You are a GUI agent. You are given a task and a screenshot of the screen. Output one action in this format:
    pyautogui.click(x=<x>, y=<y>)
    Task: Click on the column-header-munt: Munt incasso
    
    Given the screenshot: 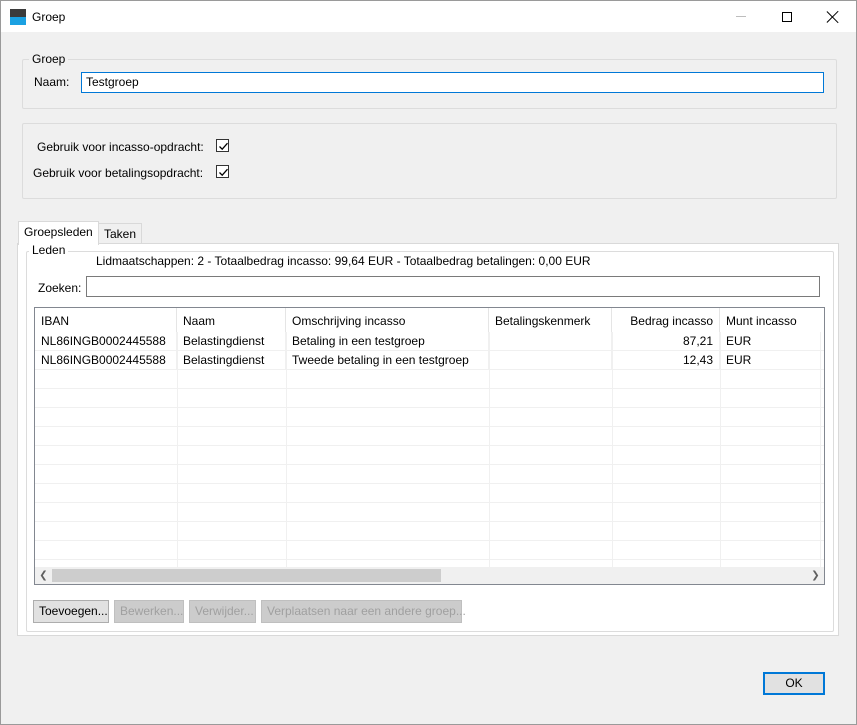 What is the action you would take?
    pyautogui.click(x=770, y=320)
    